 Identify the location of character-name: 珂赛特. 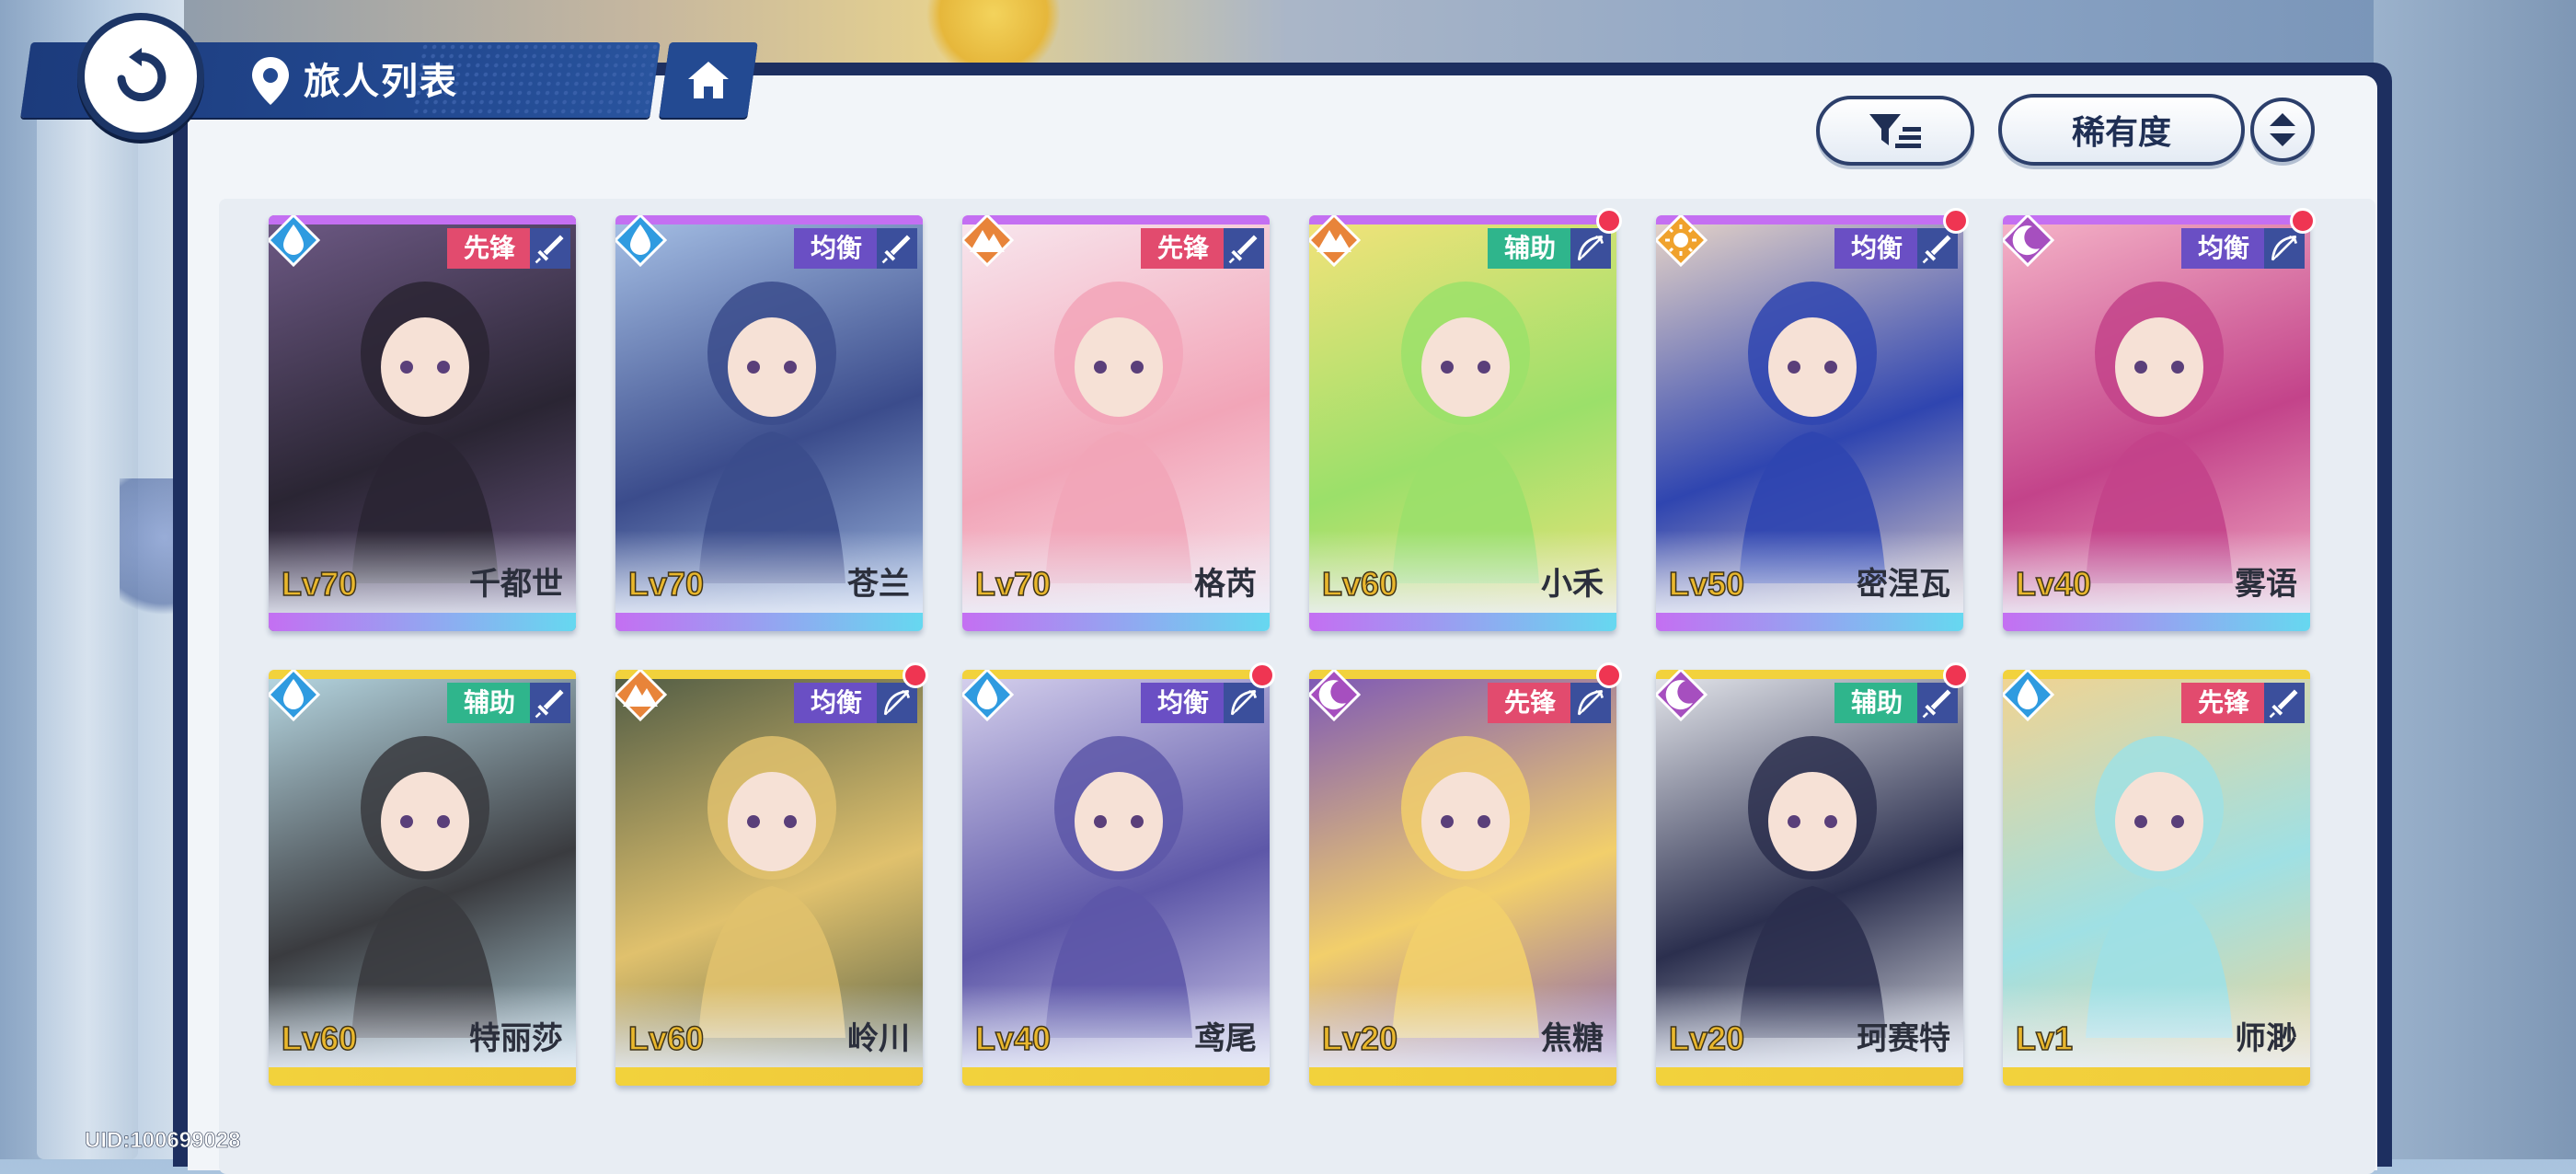
(1903, 1038).